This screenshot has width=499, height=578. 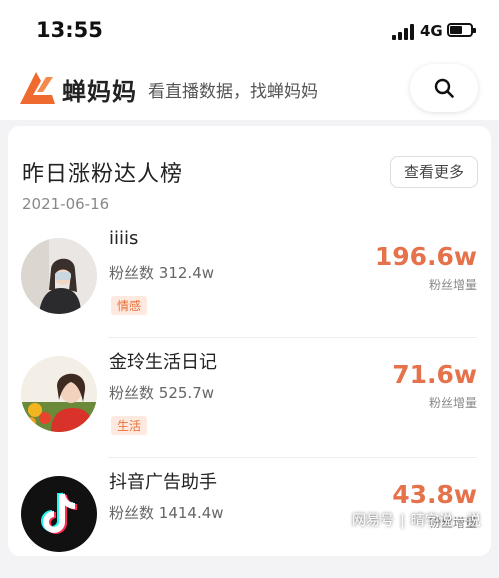 I want to click on influencer-name: iiiis, so click(x=124, y=238).